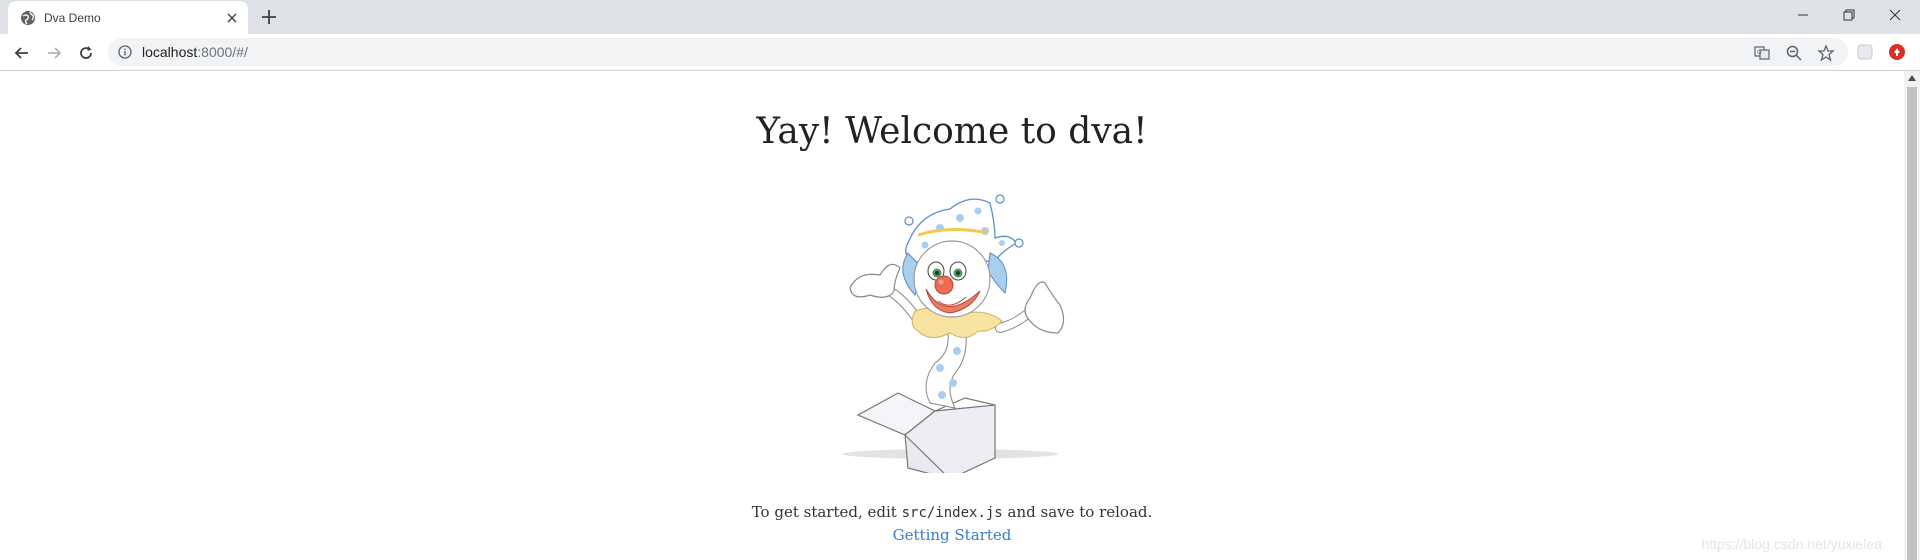 The width and height of the screenshot is (1920, 560). I want to click on url-text: localhost:8000/#/, so click(195, 52).